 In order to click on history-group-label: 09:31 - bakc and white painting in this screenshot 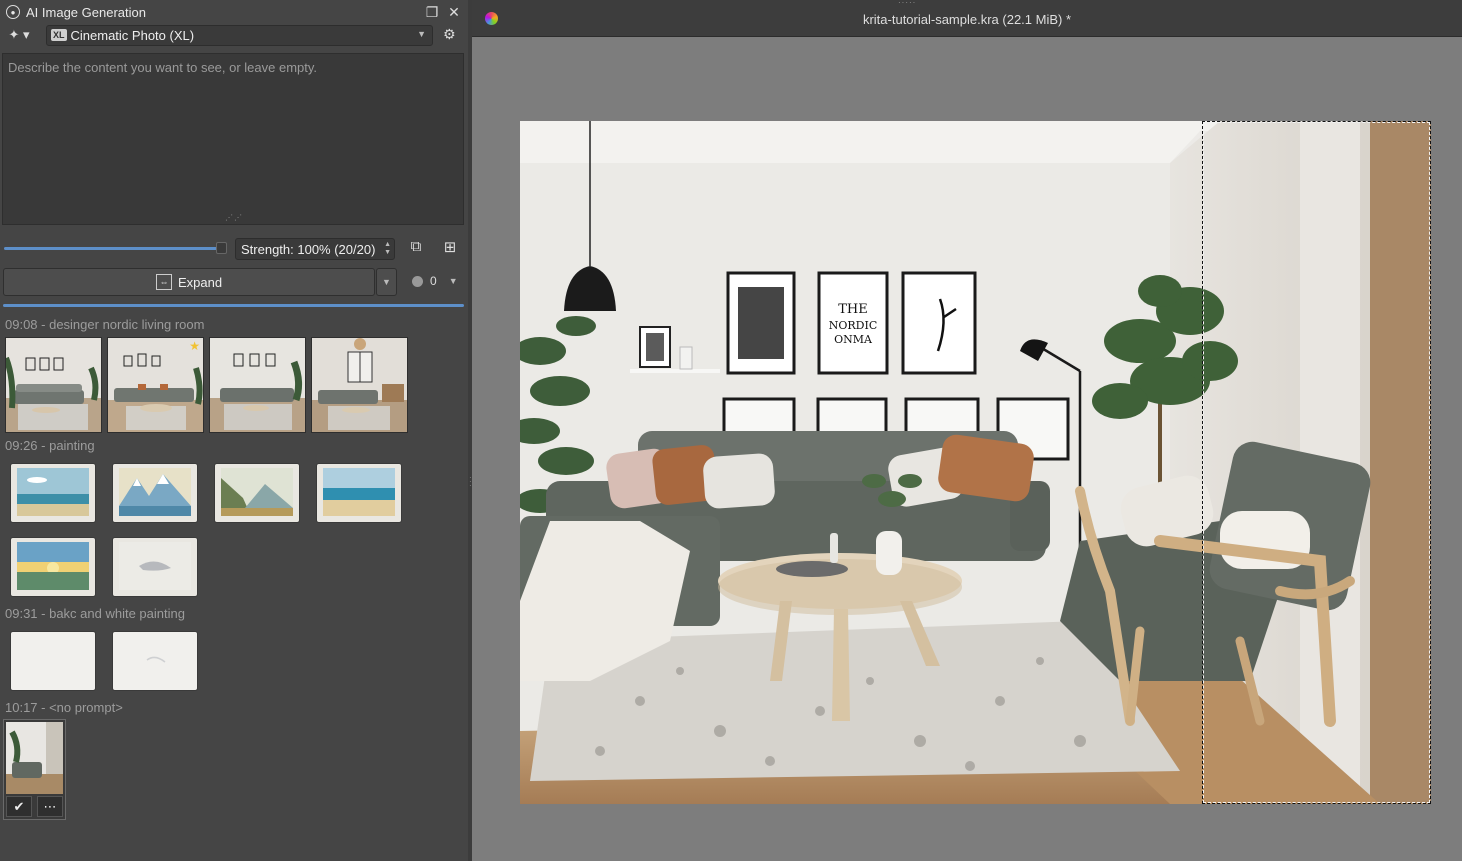, I will do `click(95, 613)`.